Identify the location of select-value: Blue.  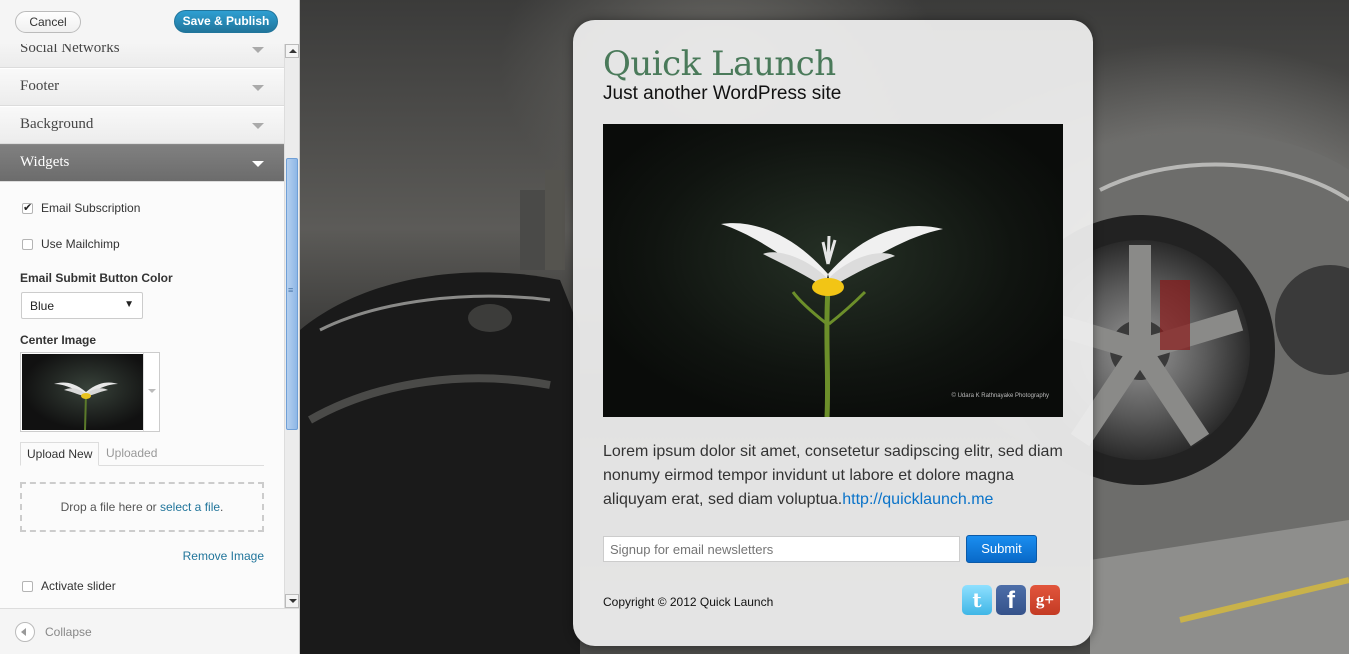
(42, 306).